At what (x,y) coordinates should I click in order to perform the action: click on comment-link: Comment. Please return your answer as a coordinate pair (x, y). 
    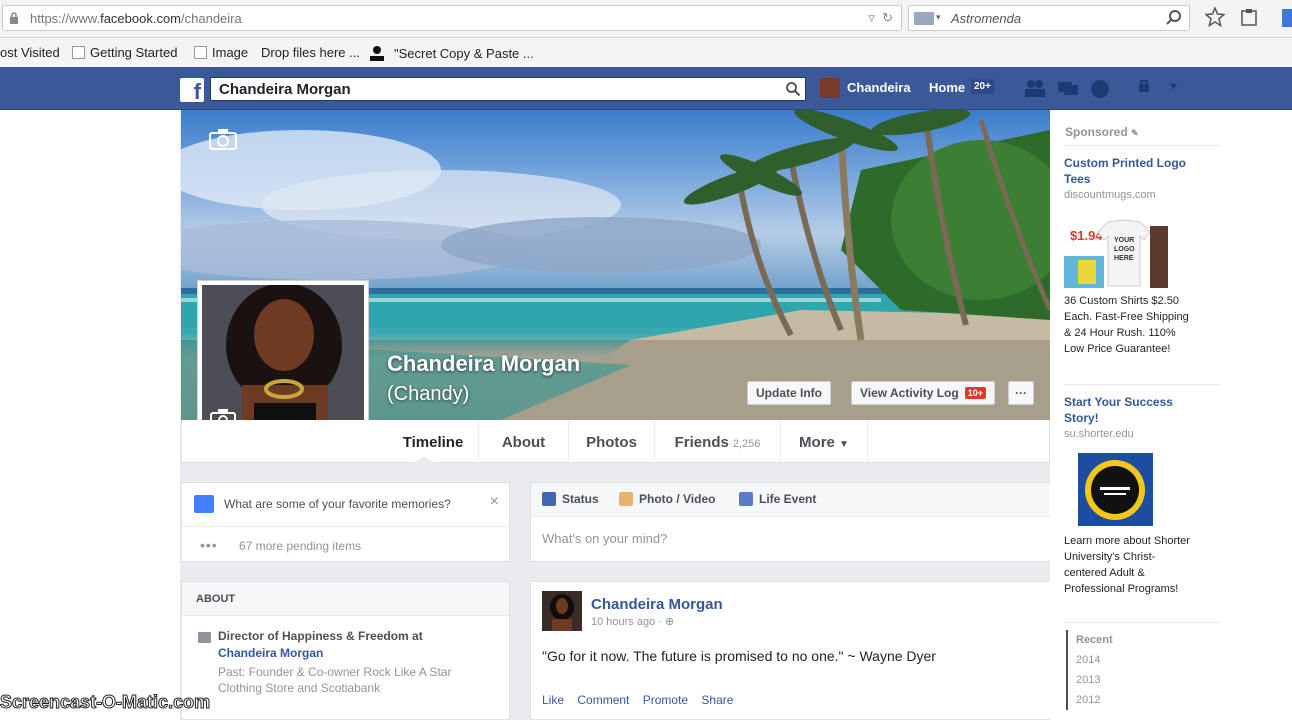
    Looking at the image, I should click on (603, 700).